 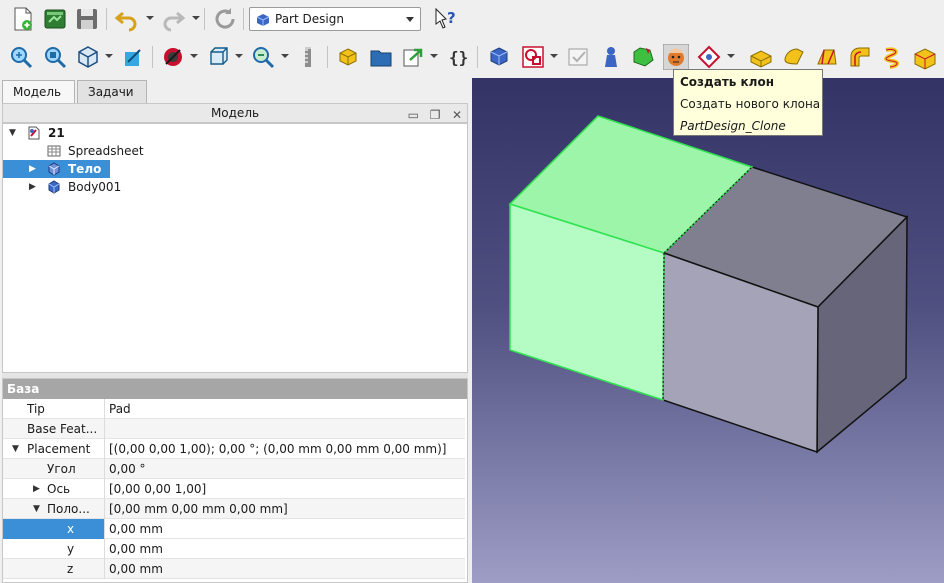 What do you see at coordinates (643, 57) in the screenshot?
I see `subshape-binder-icon` at bounding box center [643, 57].